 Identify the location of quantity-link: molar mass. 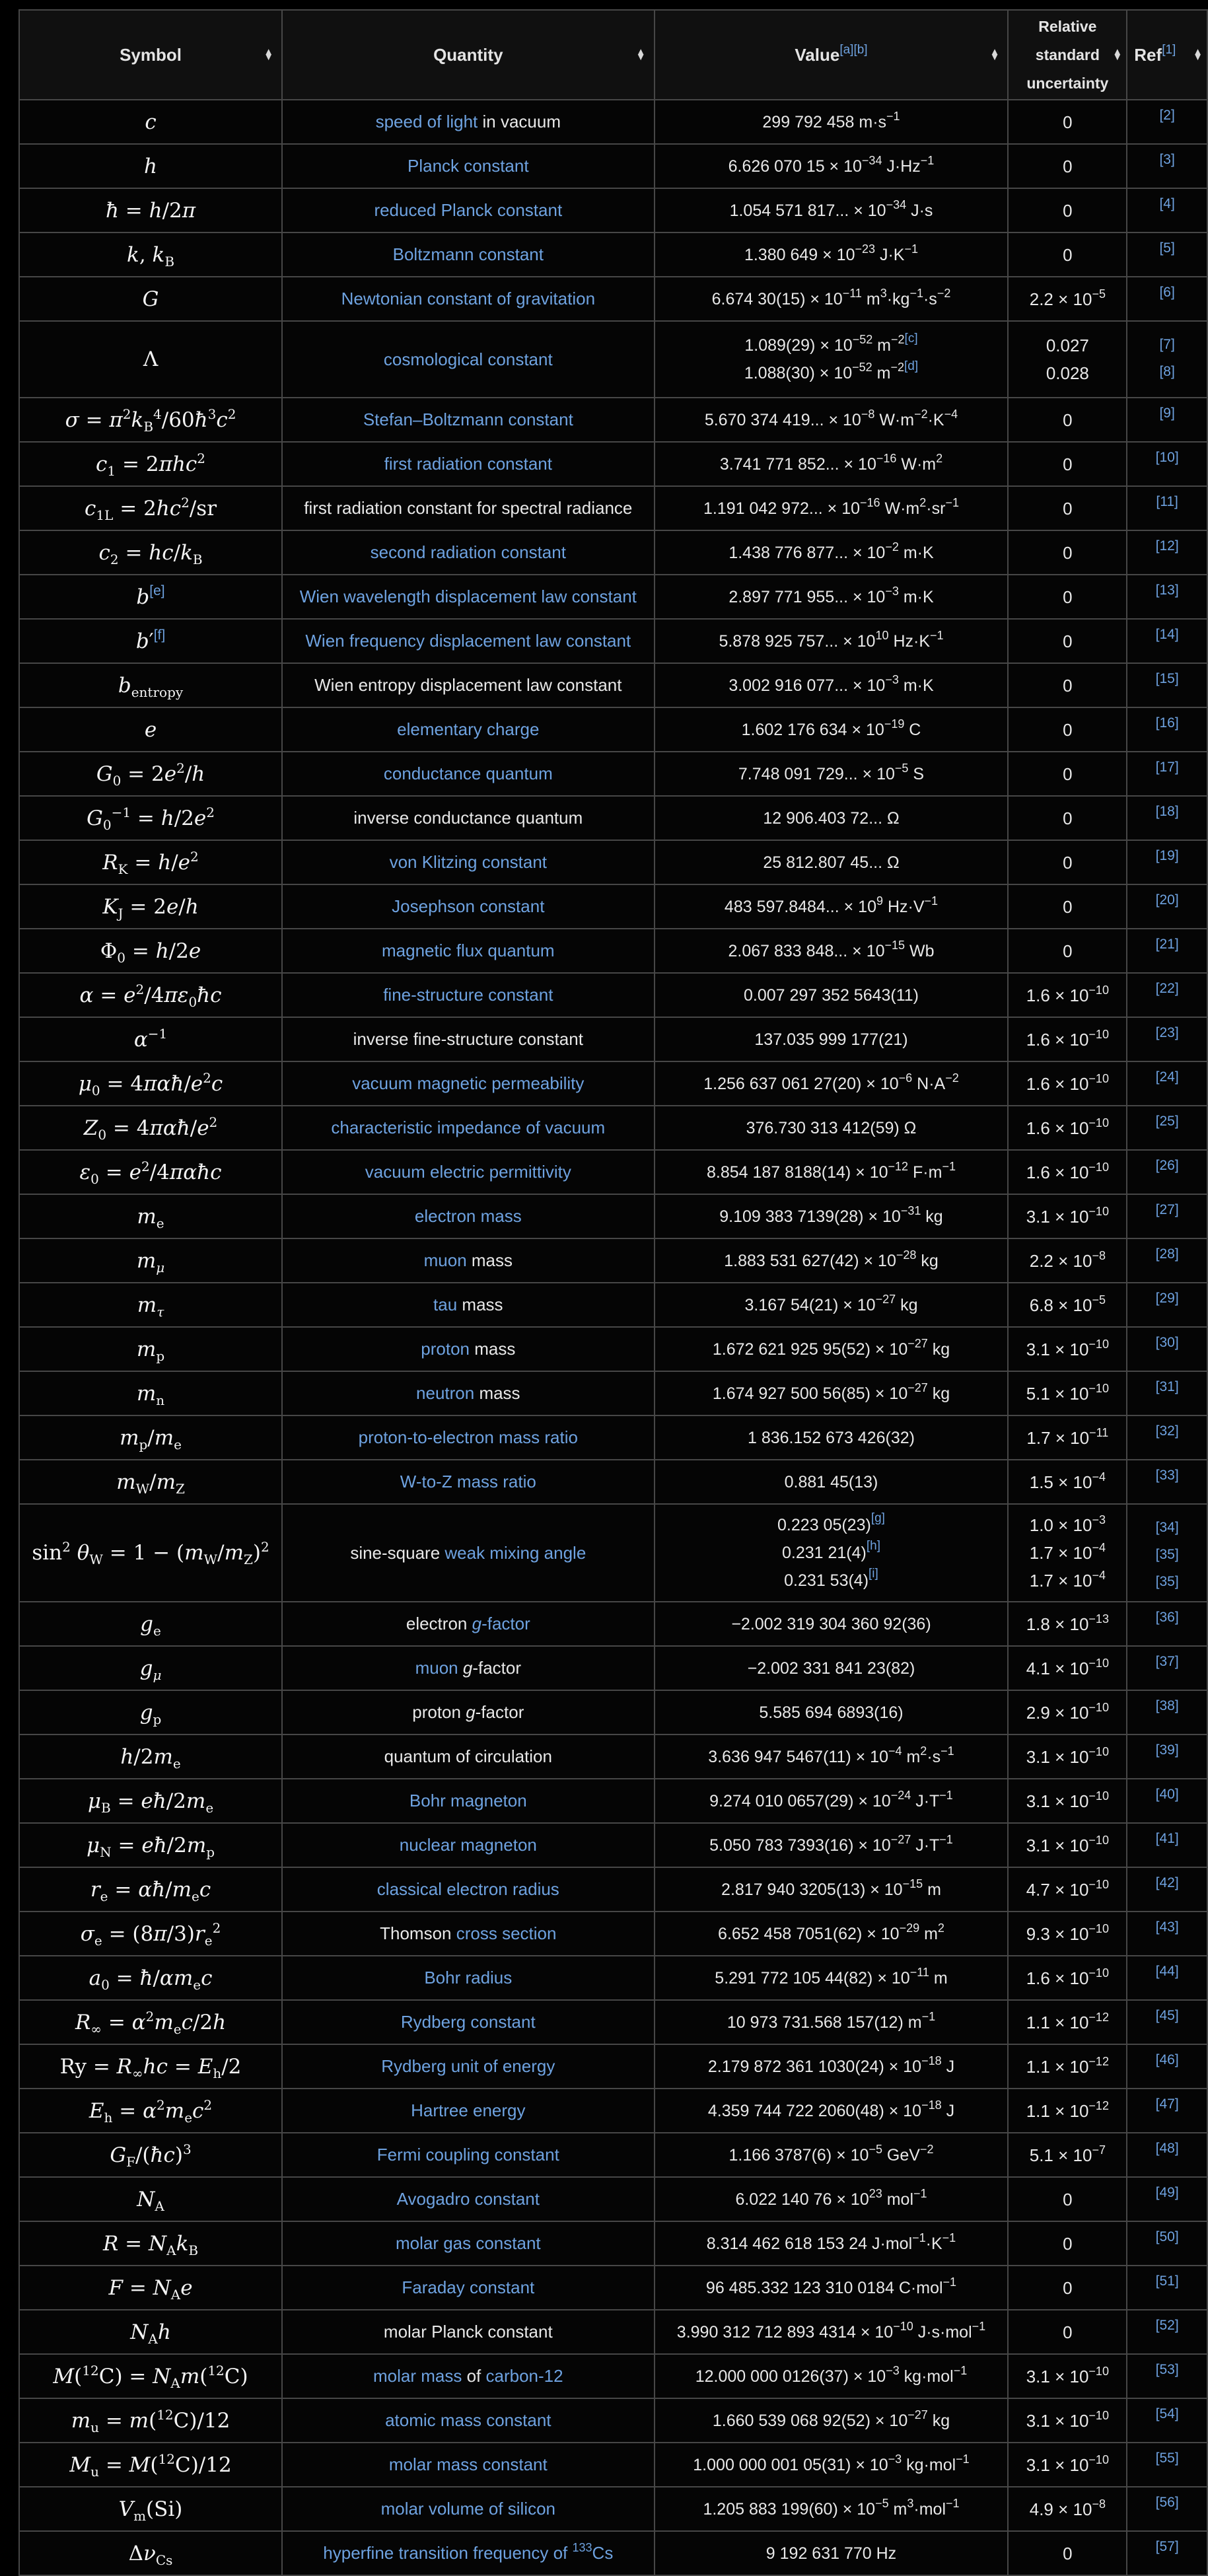
(418, 2376).